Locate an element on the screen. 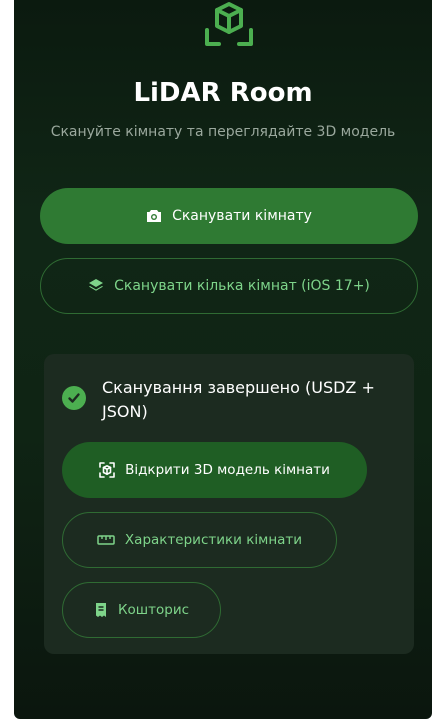 This screenshot has width=435, height=719. layers-icon is located at coordinates (96, 286).